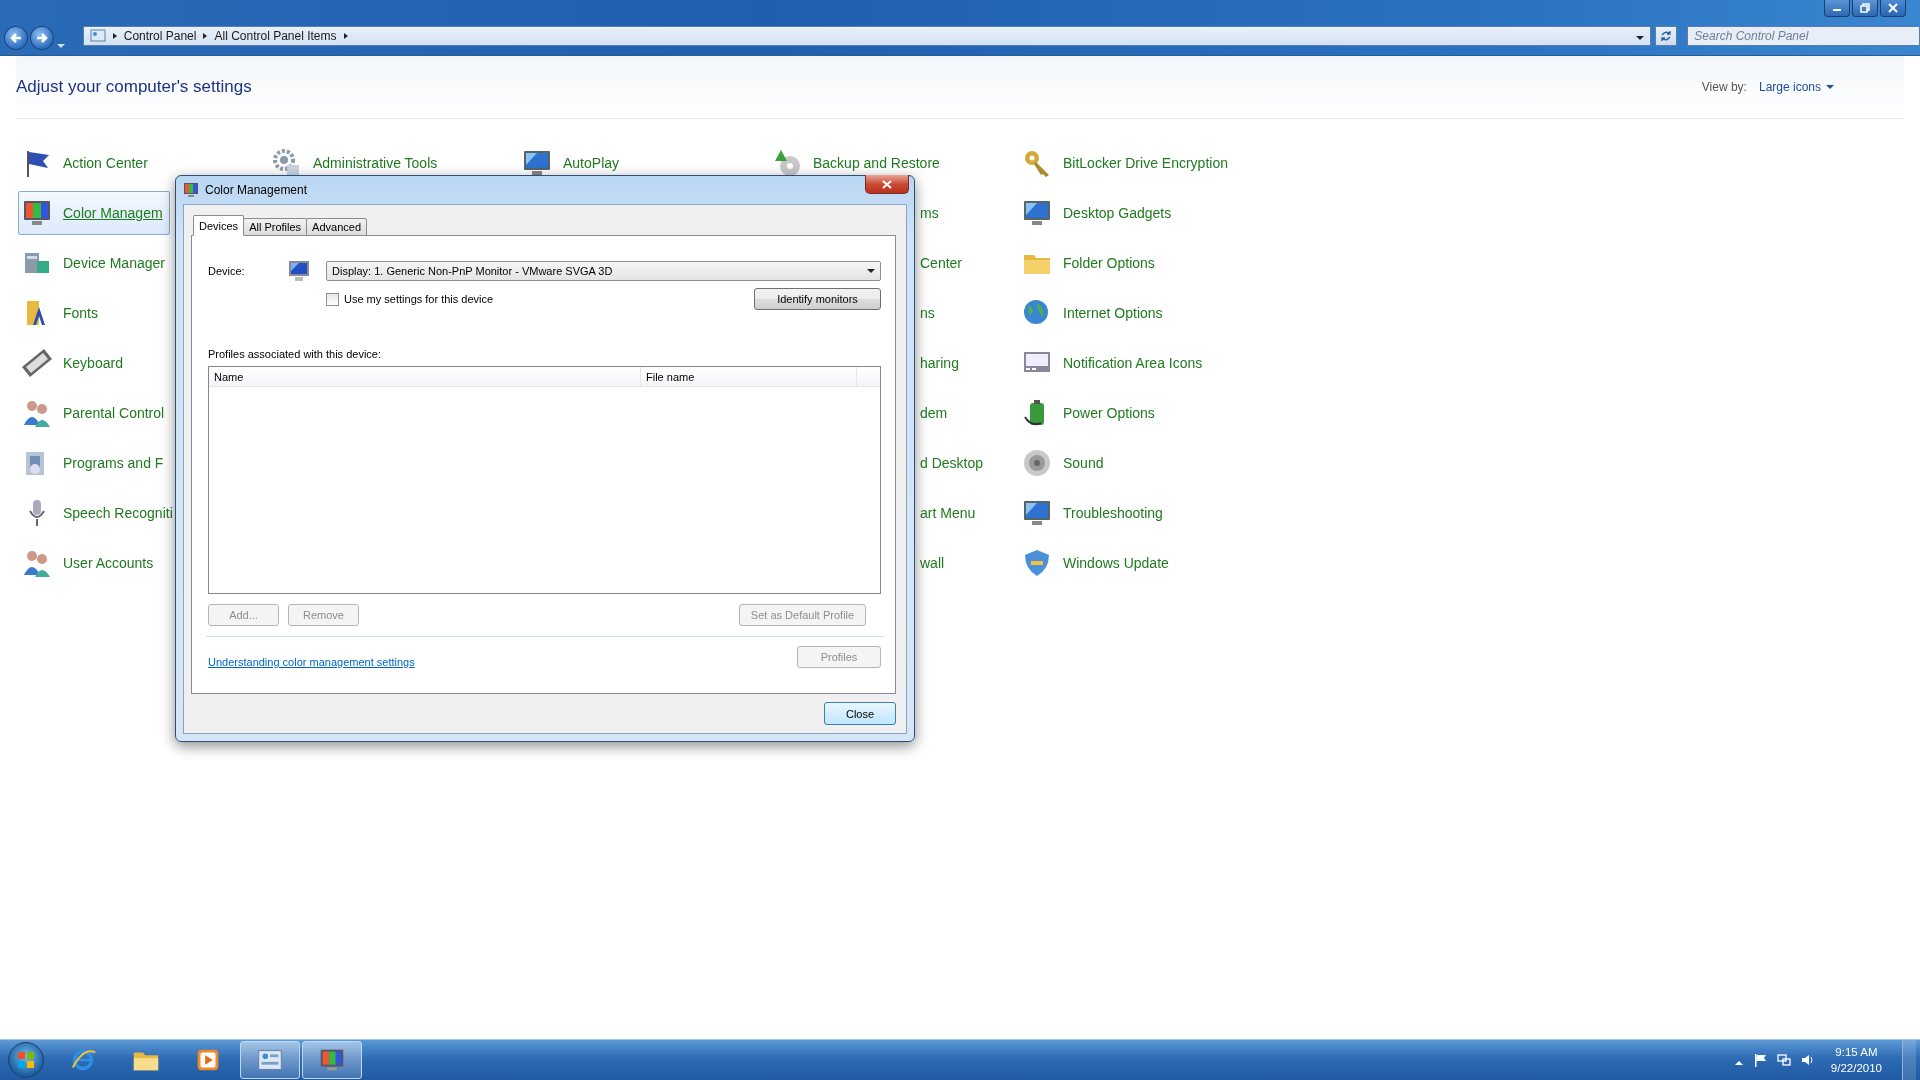  What do you see at coordinates (337, 227) in the screenshot?
I see `tab: Advanced` at bounding box center [337, 227].